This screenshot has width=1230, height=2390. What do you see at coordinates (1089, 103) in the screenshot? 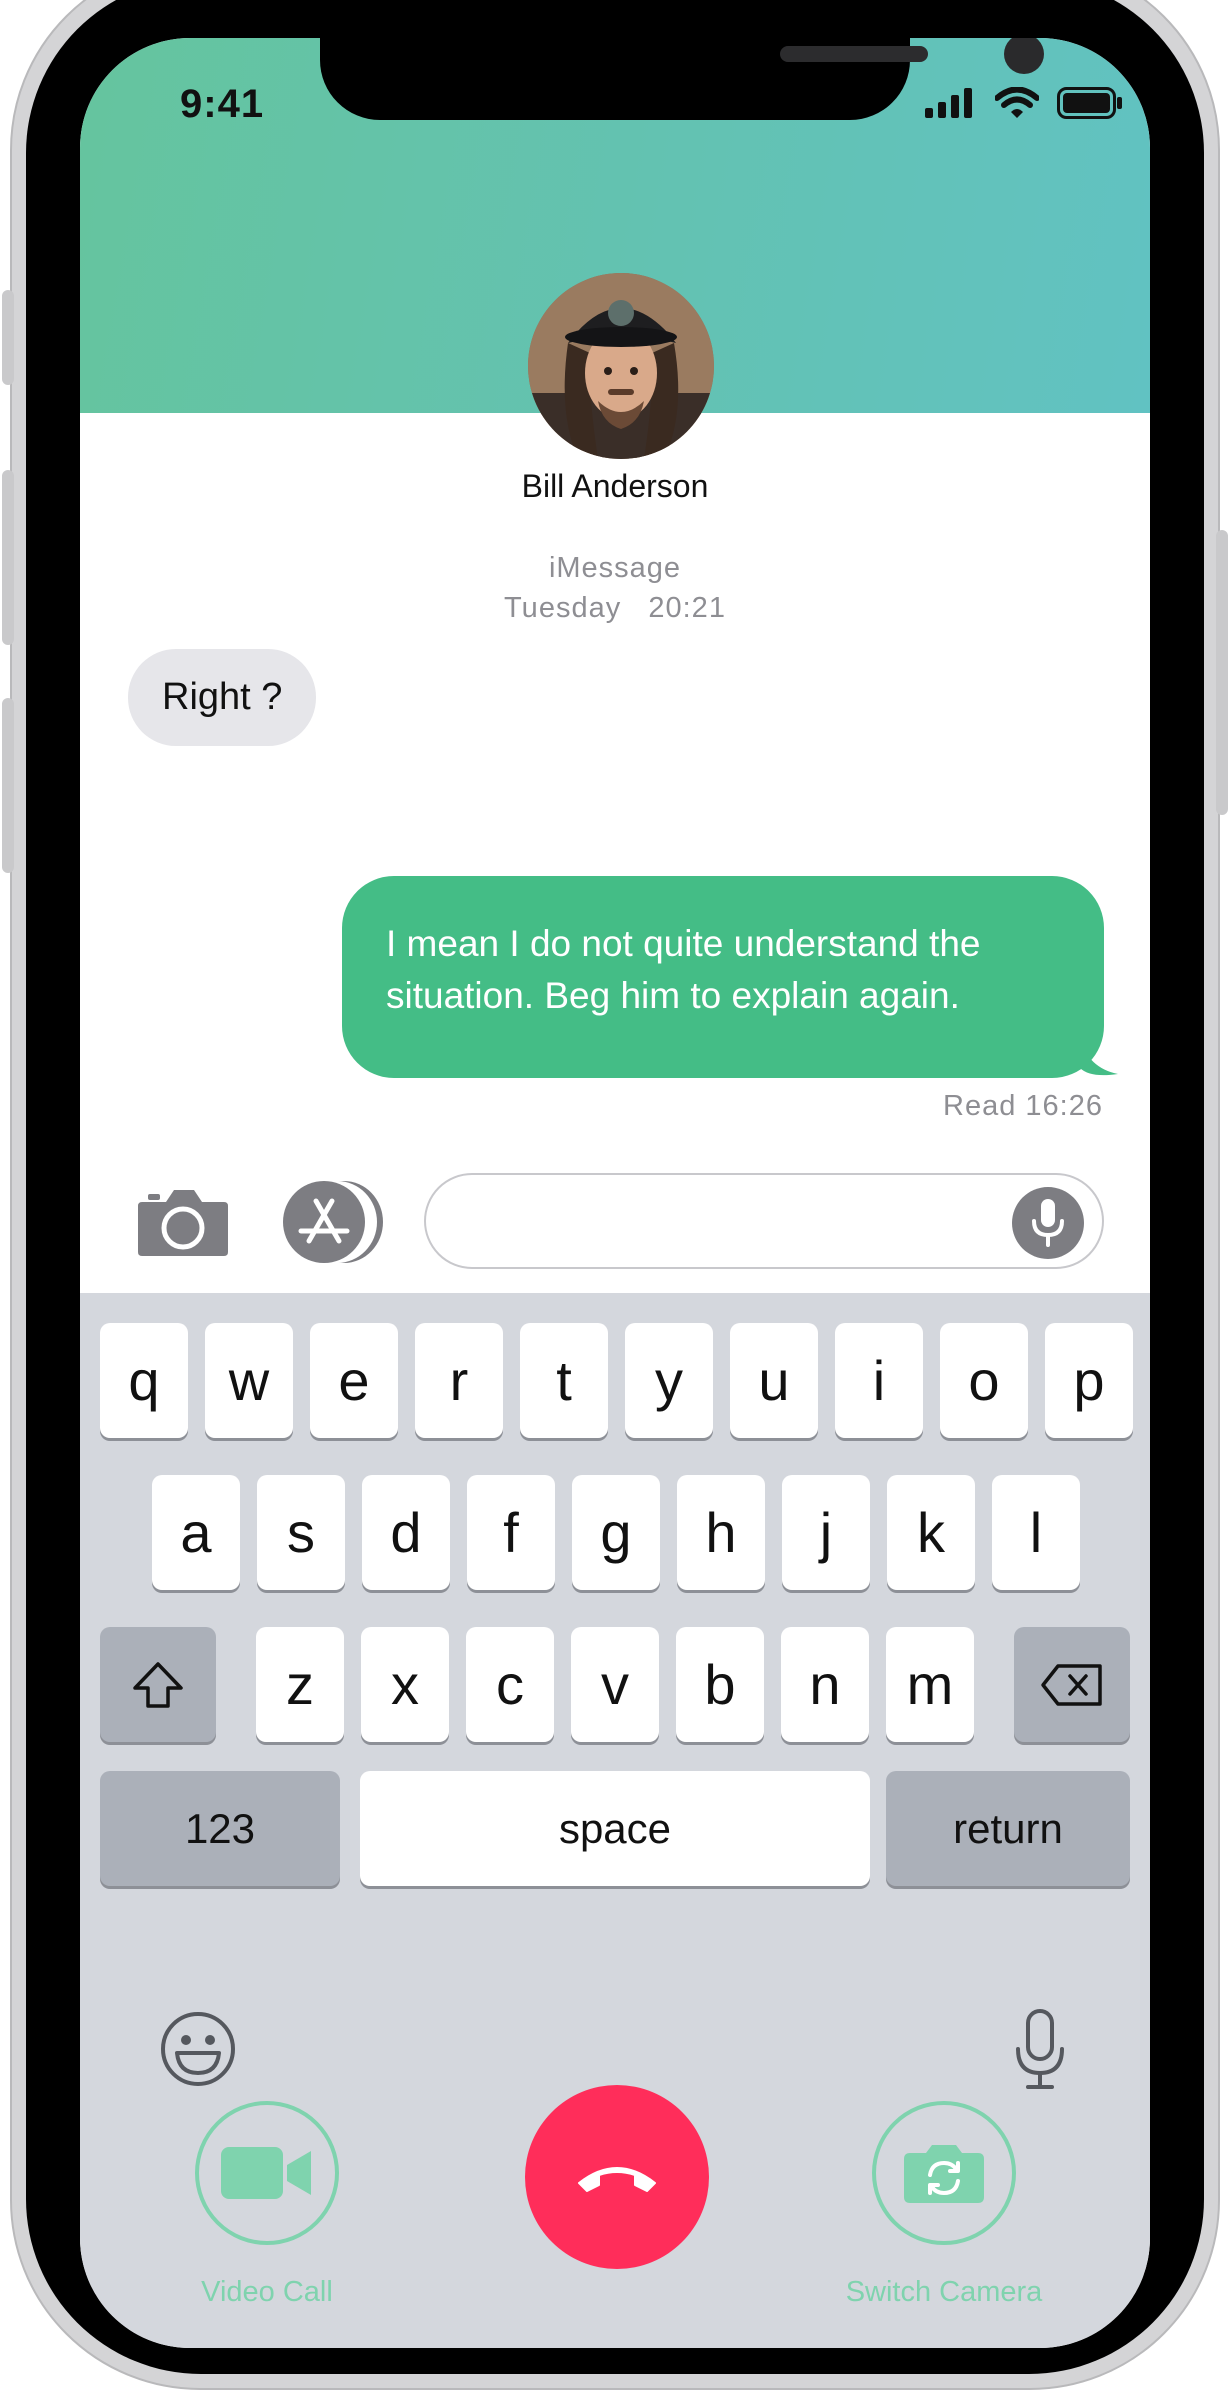
I see `battery-icon` at bounding box center [1089, 103].